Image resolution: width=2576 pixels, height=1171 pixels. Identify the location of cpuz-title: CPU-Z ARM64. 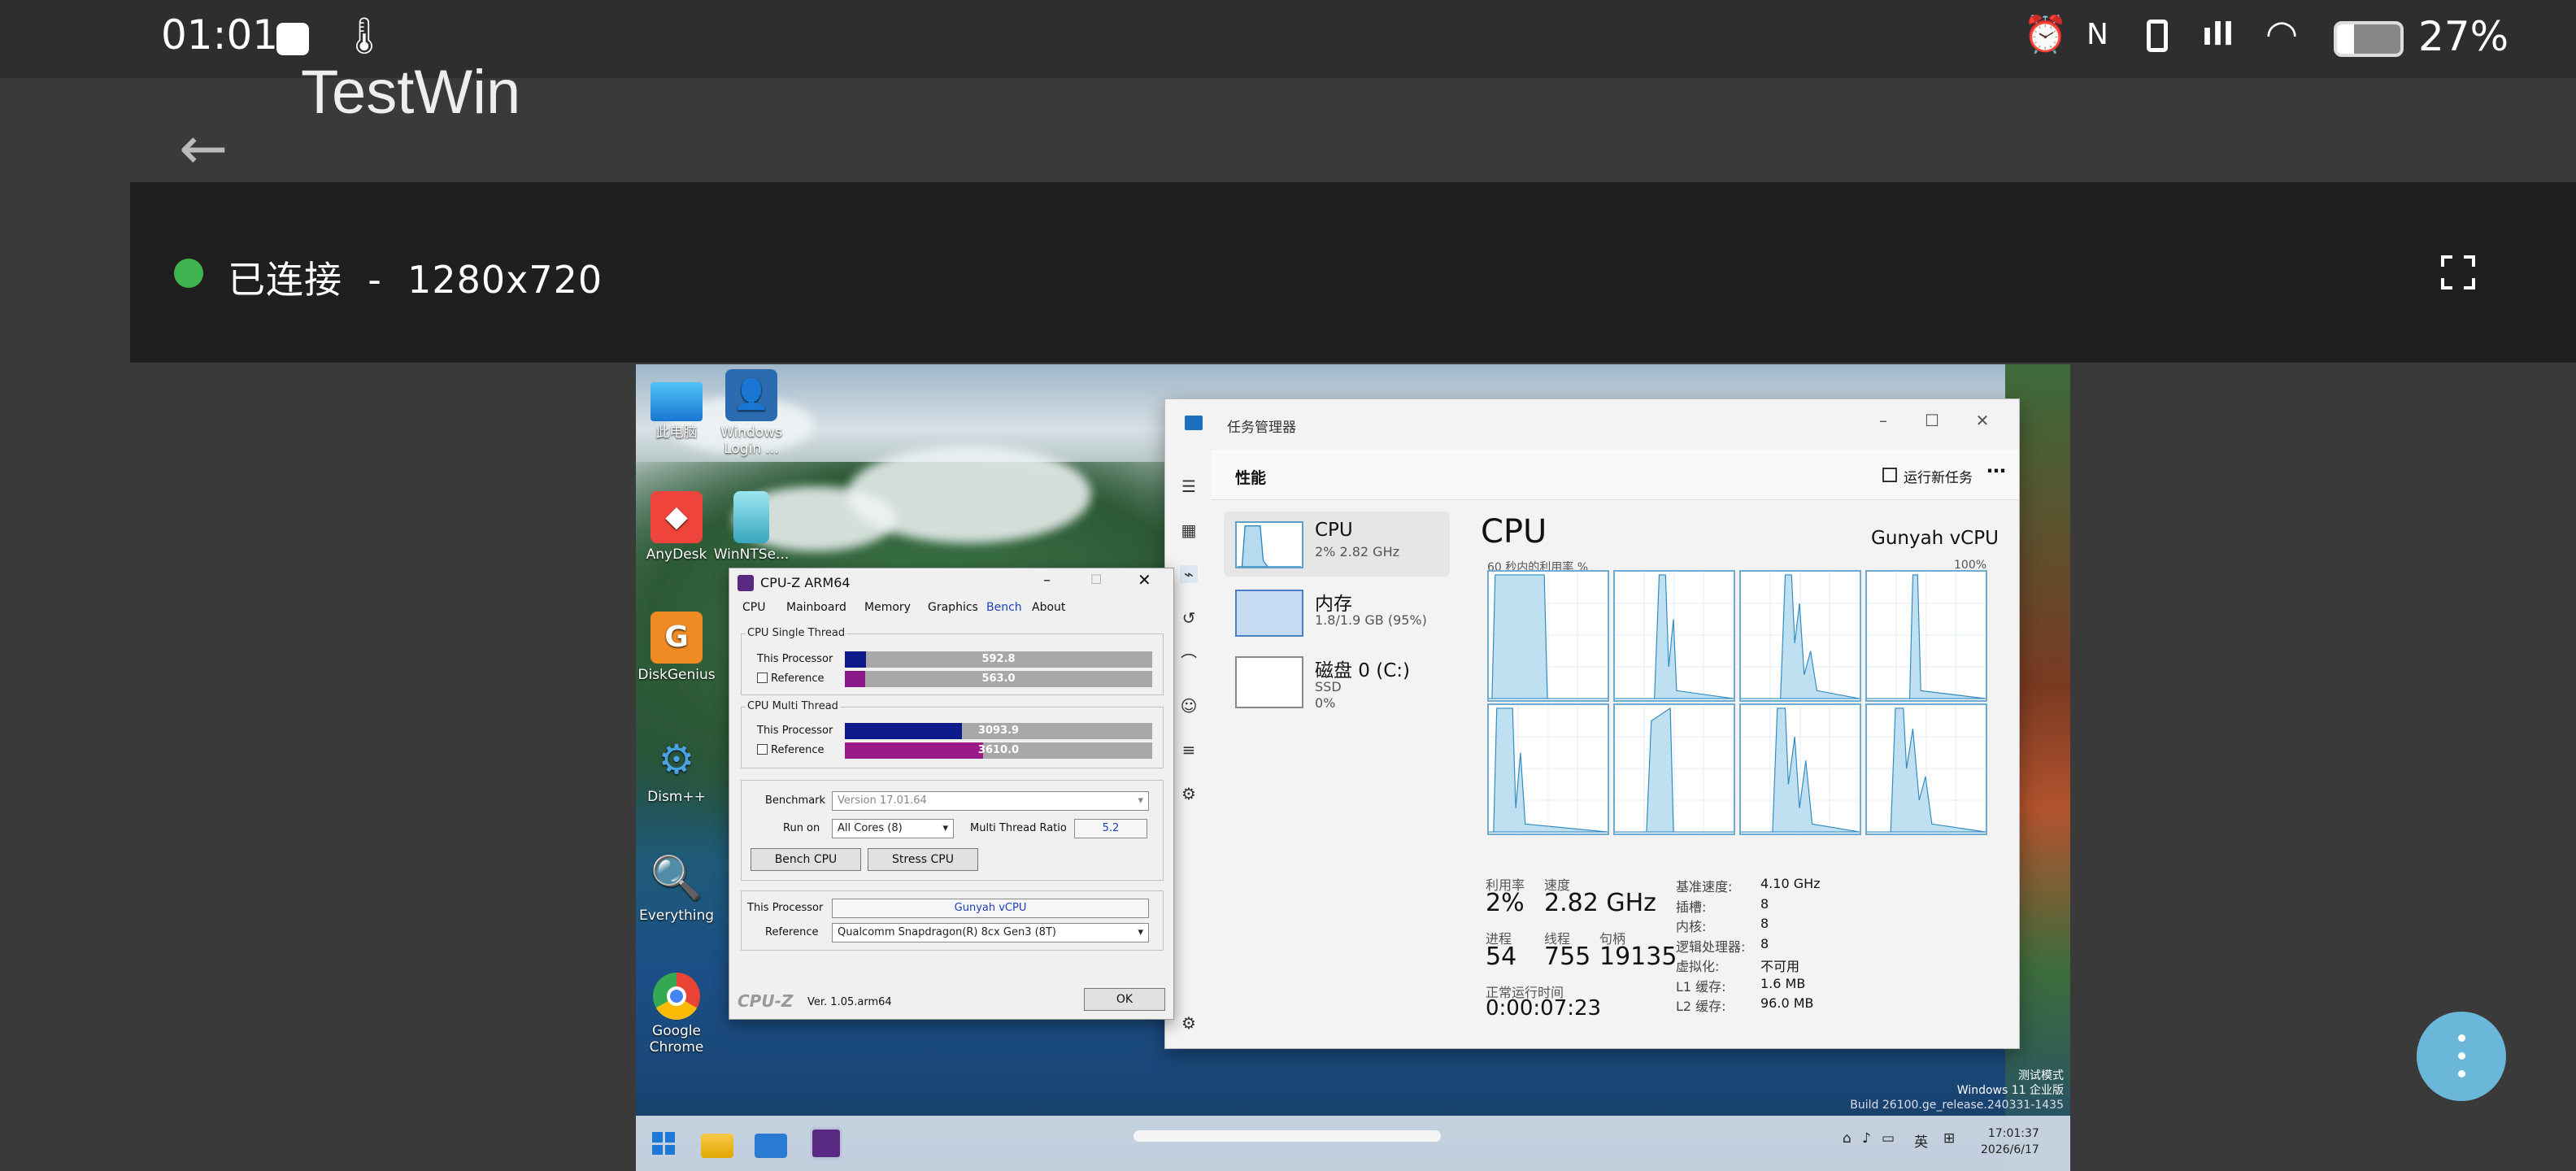
(805, 583).